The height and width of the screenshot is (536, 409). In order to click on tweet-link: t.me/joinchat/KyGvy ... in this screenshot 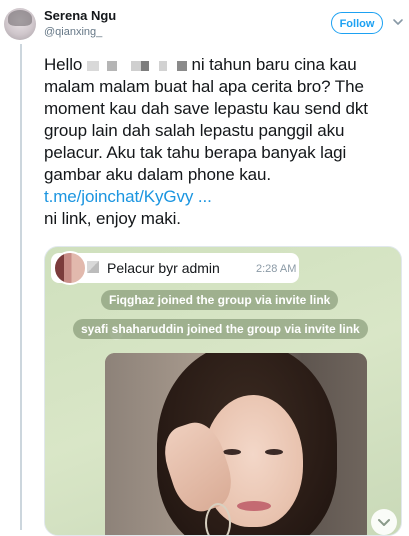, I will do `click(128, 196)`.